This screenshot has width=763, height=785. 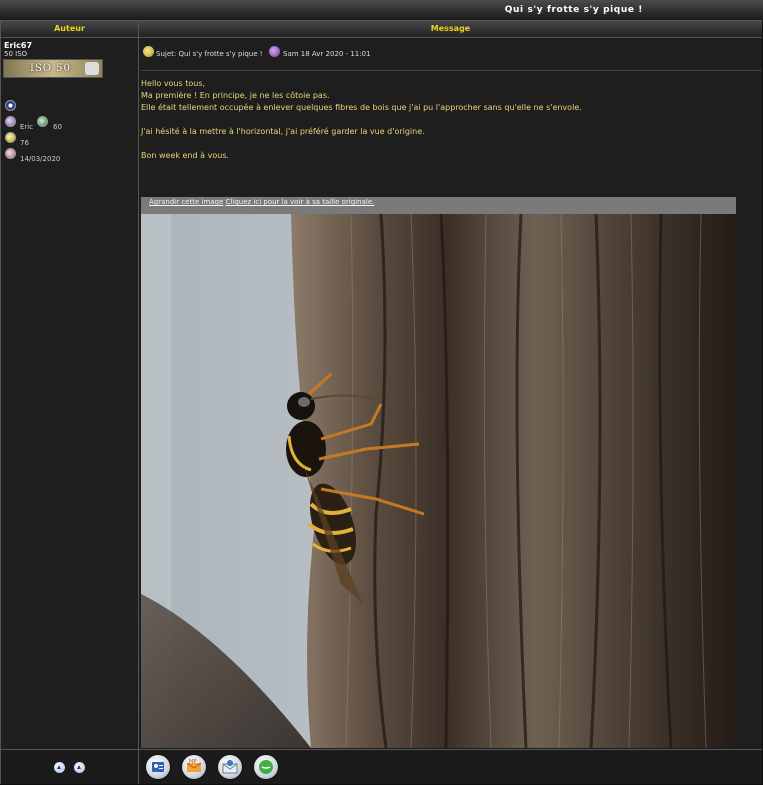 I want to click on post-date: Sam 18 Avr 2020 - 11:01, so click(x=327, y=54).